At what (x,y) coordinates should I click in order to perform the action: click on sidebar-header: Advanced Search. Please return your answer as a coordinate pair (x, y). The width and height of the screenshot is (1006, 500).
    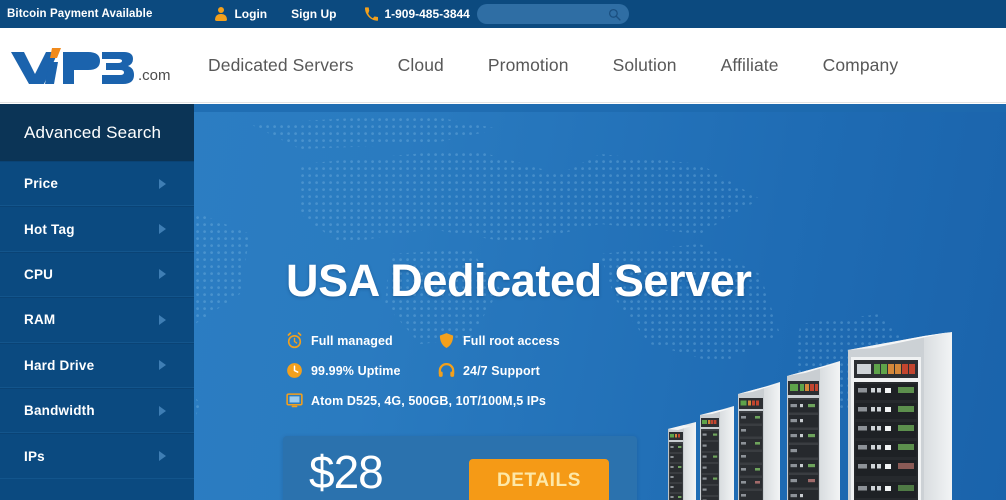
    Looking at the image, I should click on (97, 132).